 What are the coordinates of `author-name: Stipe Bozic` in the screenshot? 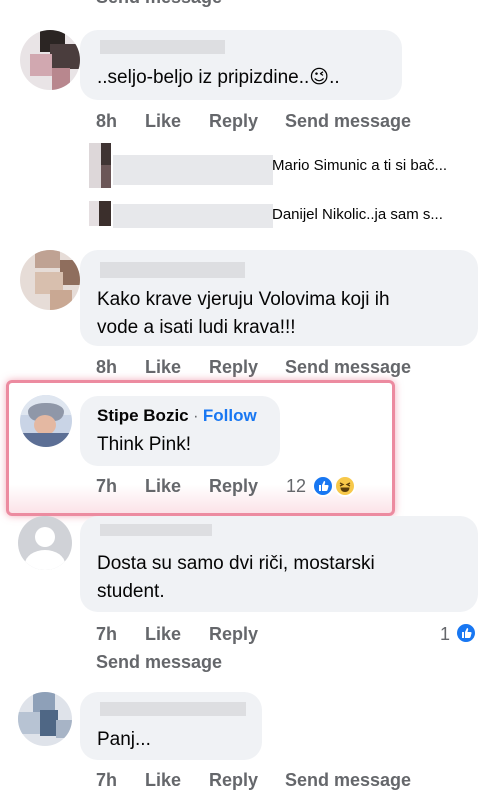 It's located at (143, 415).